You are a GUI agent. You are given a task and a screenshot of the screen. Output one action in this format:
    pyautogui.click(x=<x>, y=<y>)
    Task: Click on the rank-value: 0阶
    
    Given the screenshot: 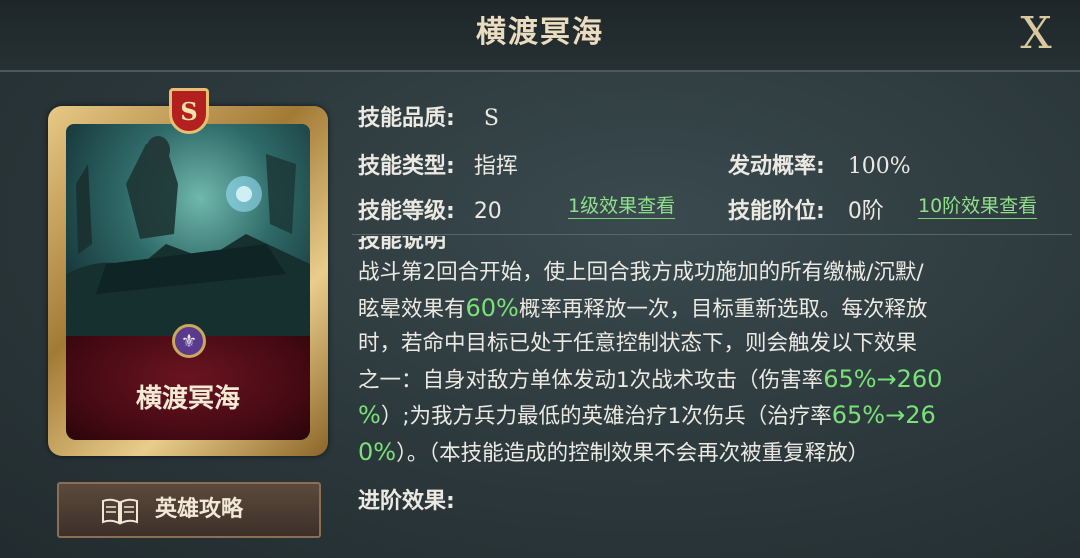 What is the action you would take?
    pyautogui.click(x=865, y=211)
    